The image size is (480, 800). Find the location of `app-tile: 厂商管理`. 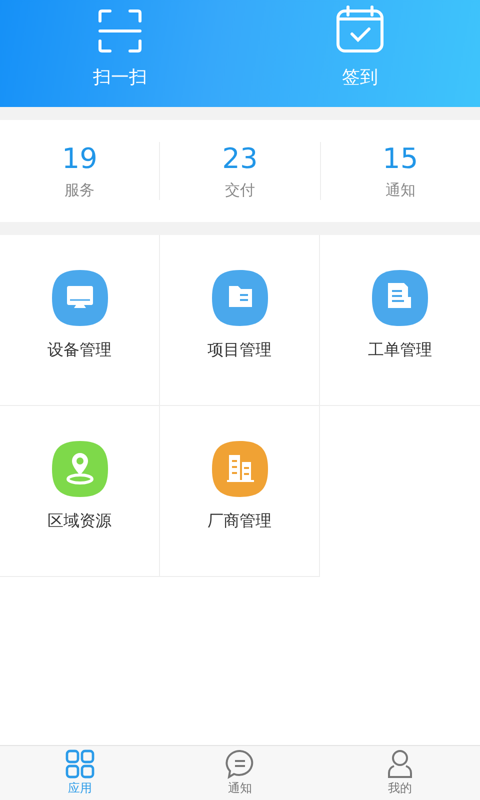

app-tile: 厂商管理 is located at coordinates (240, 491).